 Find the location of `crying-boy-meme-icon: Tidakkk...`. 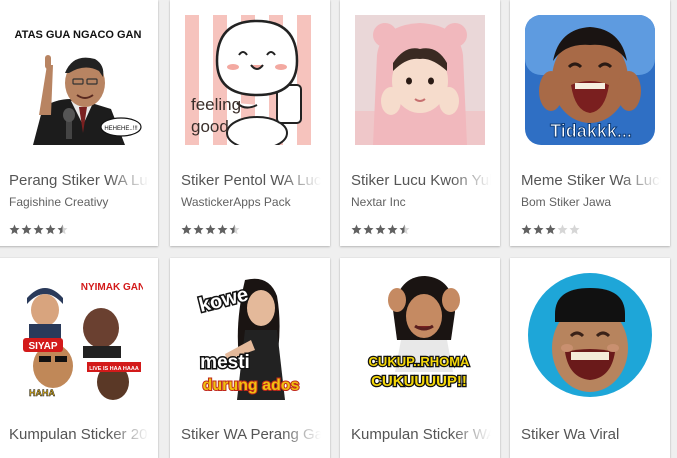

crying-boy-meme-icon: Tidakkk... is located at coordinates (590, 80).